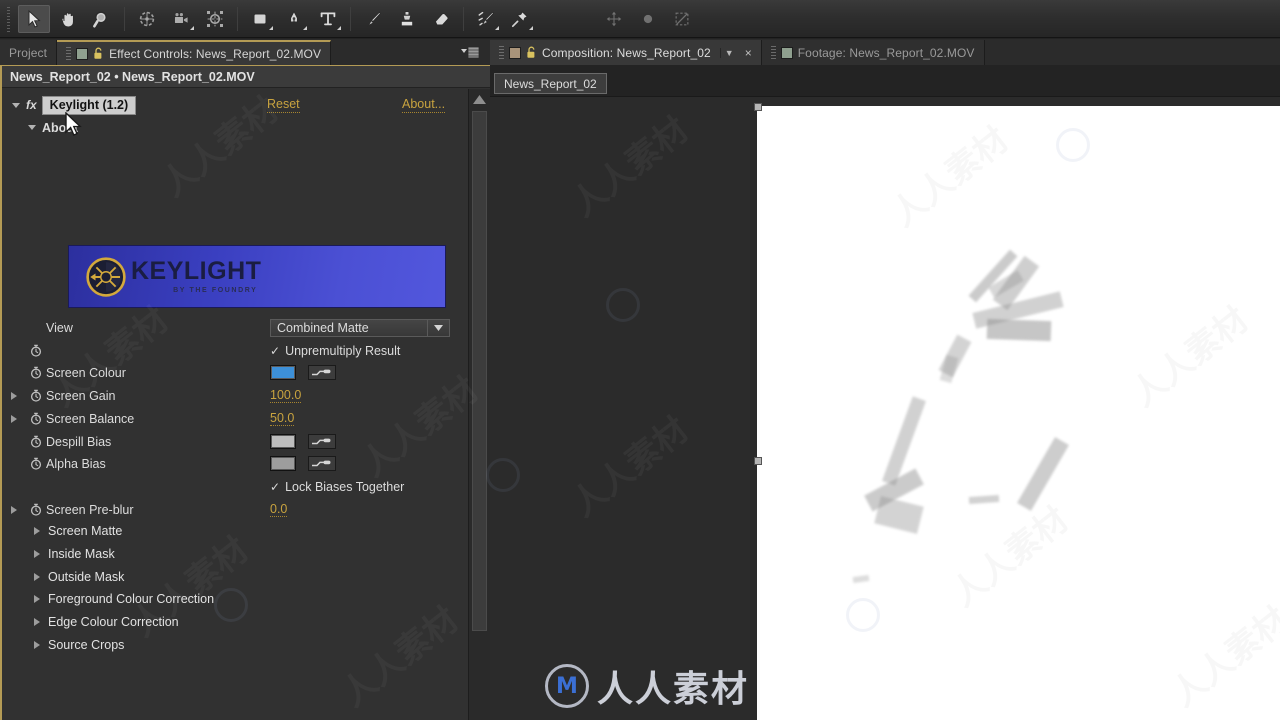  What do you see at coordinates (515, 52) in the screenshot?
I see `tab-color-swatch-icon` at bounding box center [515, 52].